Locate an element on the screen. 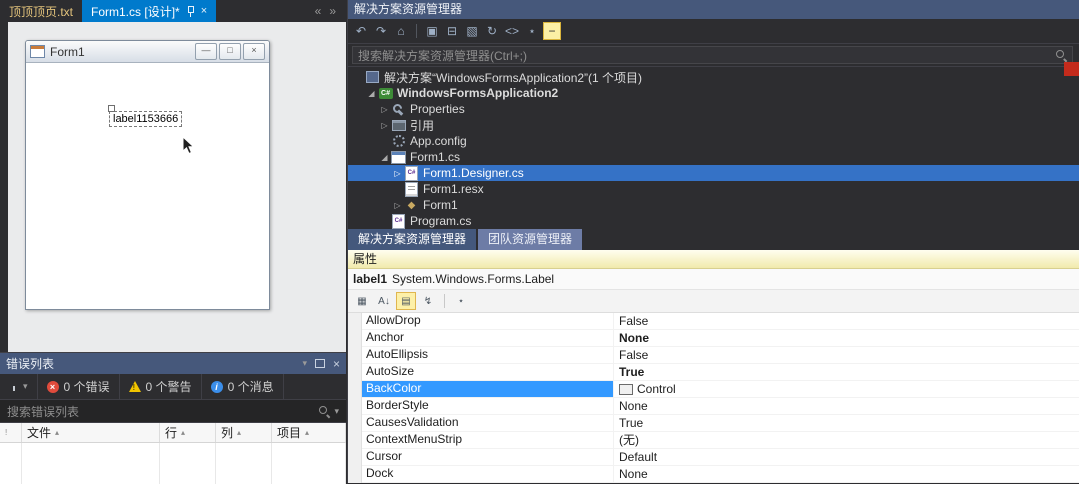  tree-item: ▷ C# Form1.Designer.cs is located at coordinates (713, 173).